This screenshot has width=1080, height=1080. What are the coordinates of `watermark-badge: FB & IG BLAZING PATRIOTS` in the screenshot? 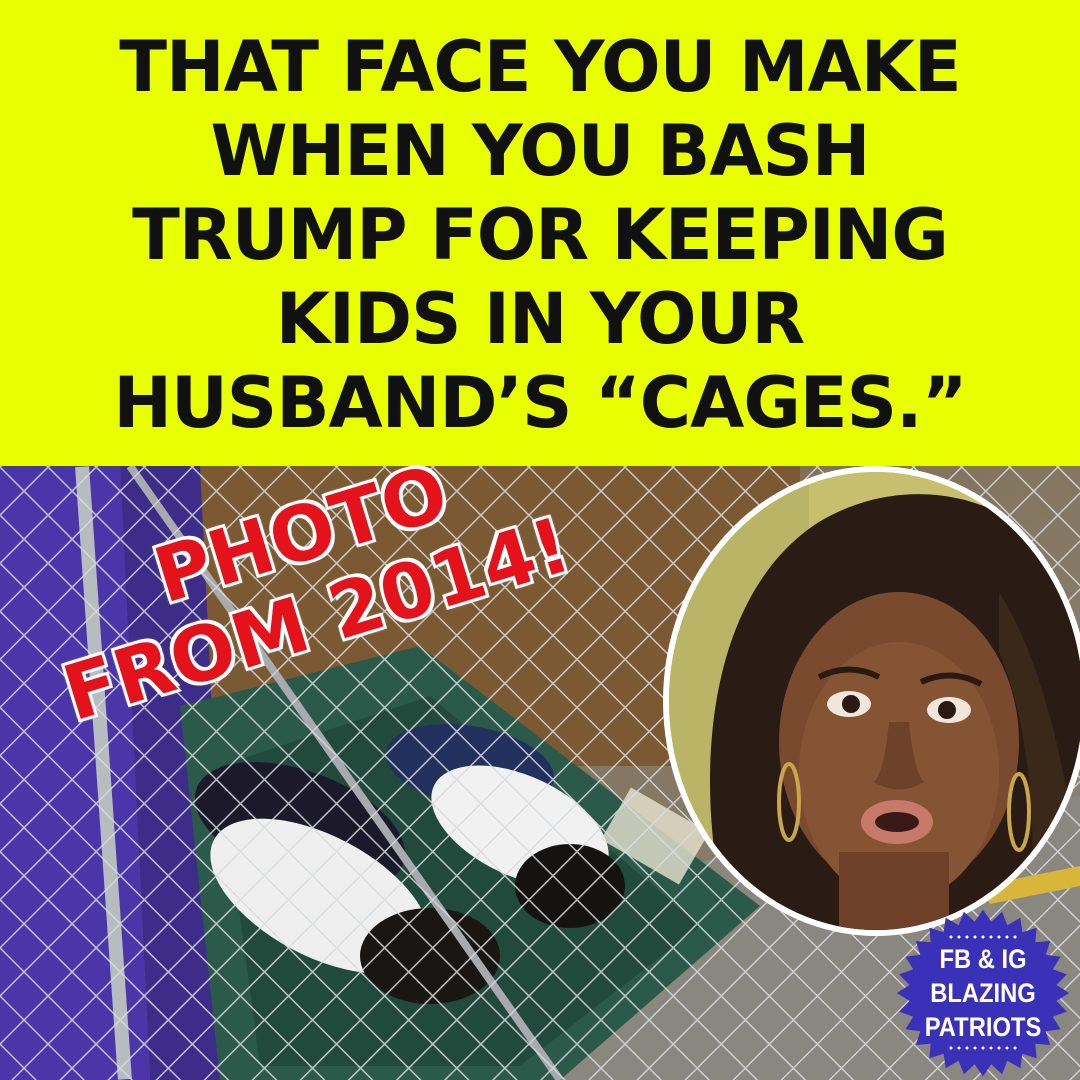 It's located at (983, 993).